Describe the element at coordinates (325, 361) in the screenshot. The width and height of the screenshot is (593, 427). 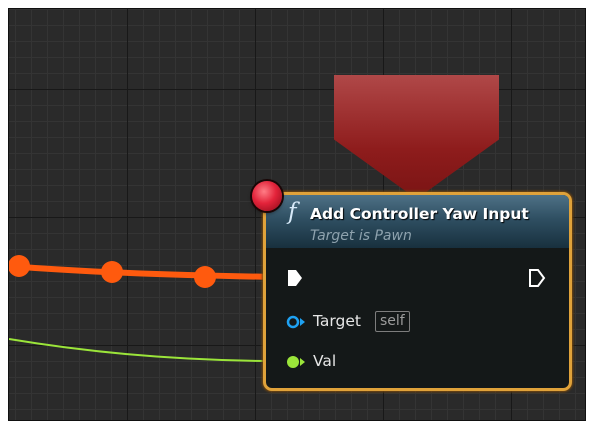
I see `val-pin-label: Val` at that location.